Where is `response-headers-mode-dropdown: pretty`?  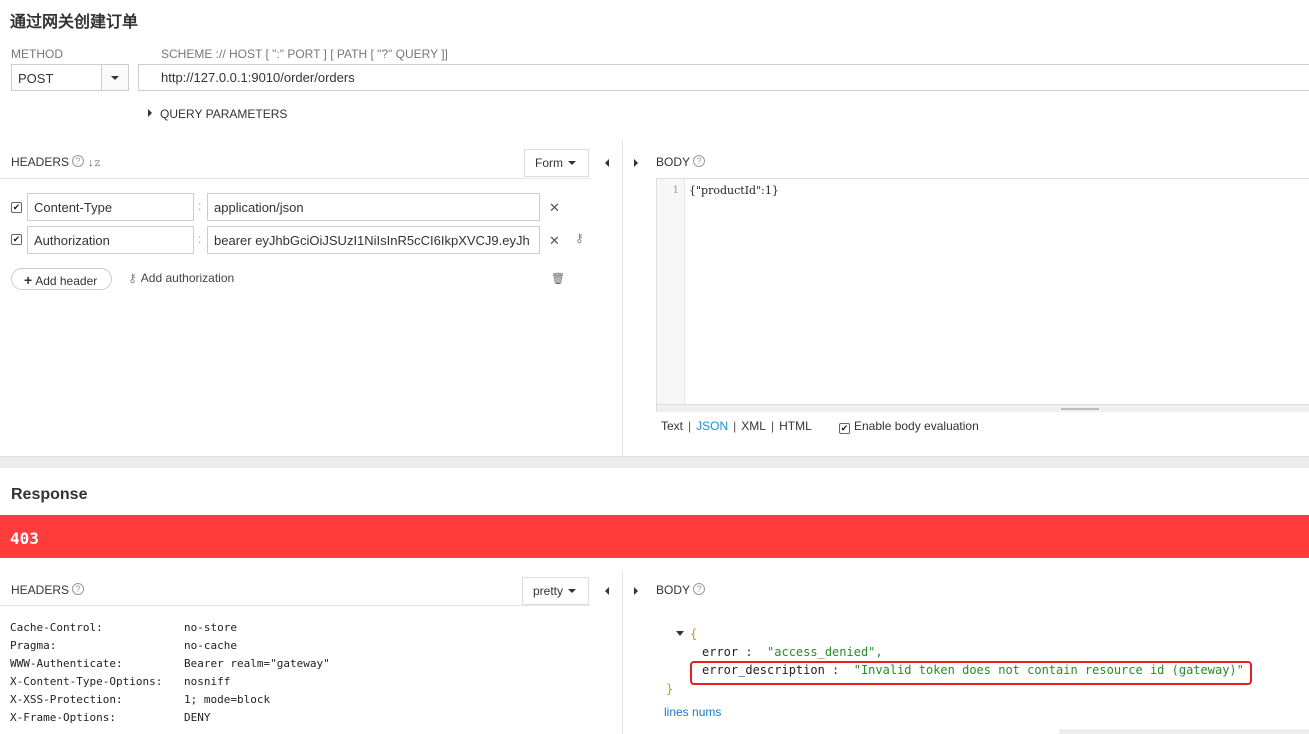
response-headers-mode-dropdown: pretty is located at coordinates (555, 591).